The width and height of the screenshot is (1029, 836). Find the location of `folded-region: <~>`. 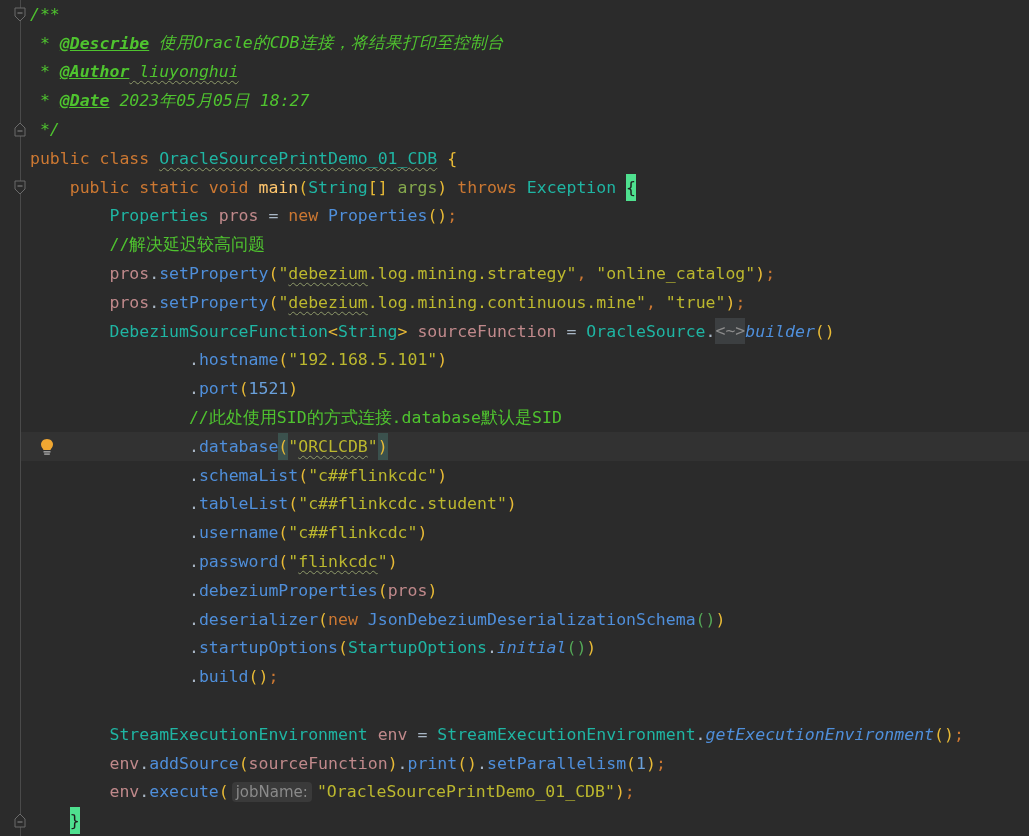

folded-region: <~> is located at coordinates (730, 331).